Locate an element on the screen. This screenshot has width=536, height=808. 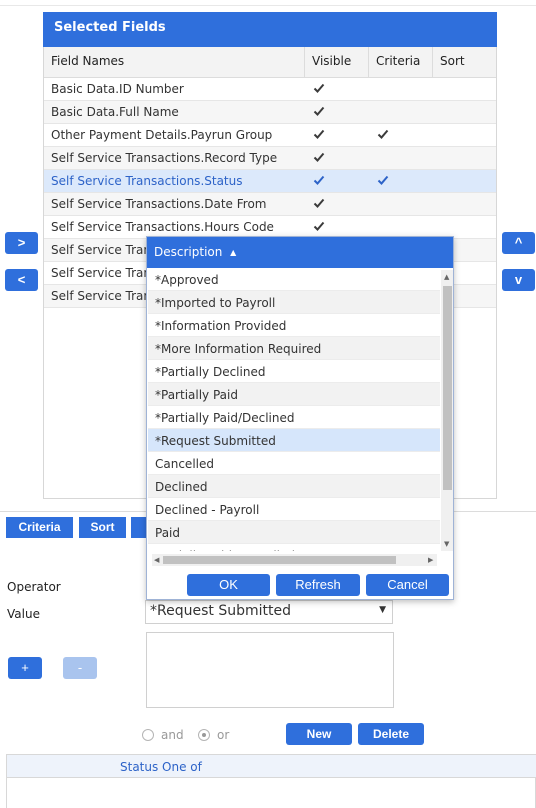
radio-dot-icon is located at coordinates (204, 735).